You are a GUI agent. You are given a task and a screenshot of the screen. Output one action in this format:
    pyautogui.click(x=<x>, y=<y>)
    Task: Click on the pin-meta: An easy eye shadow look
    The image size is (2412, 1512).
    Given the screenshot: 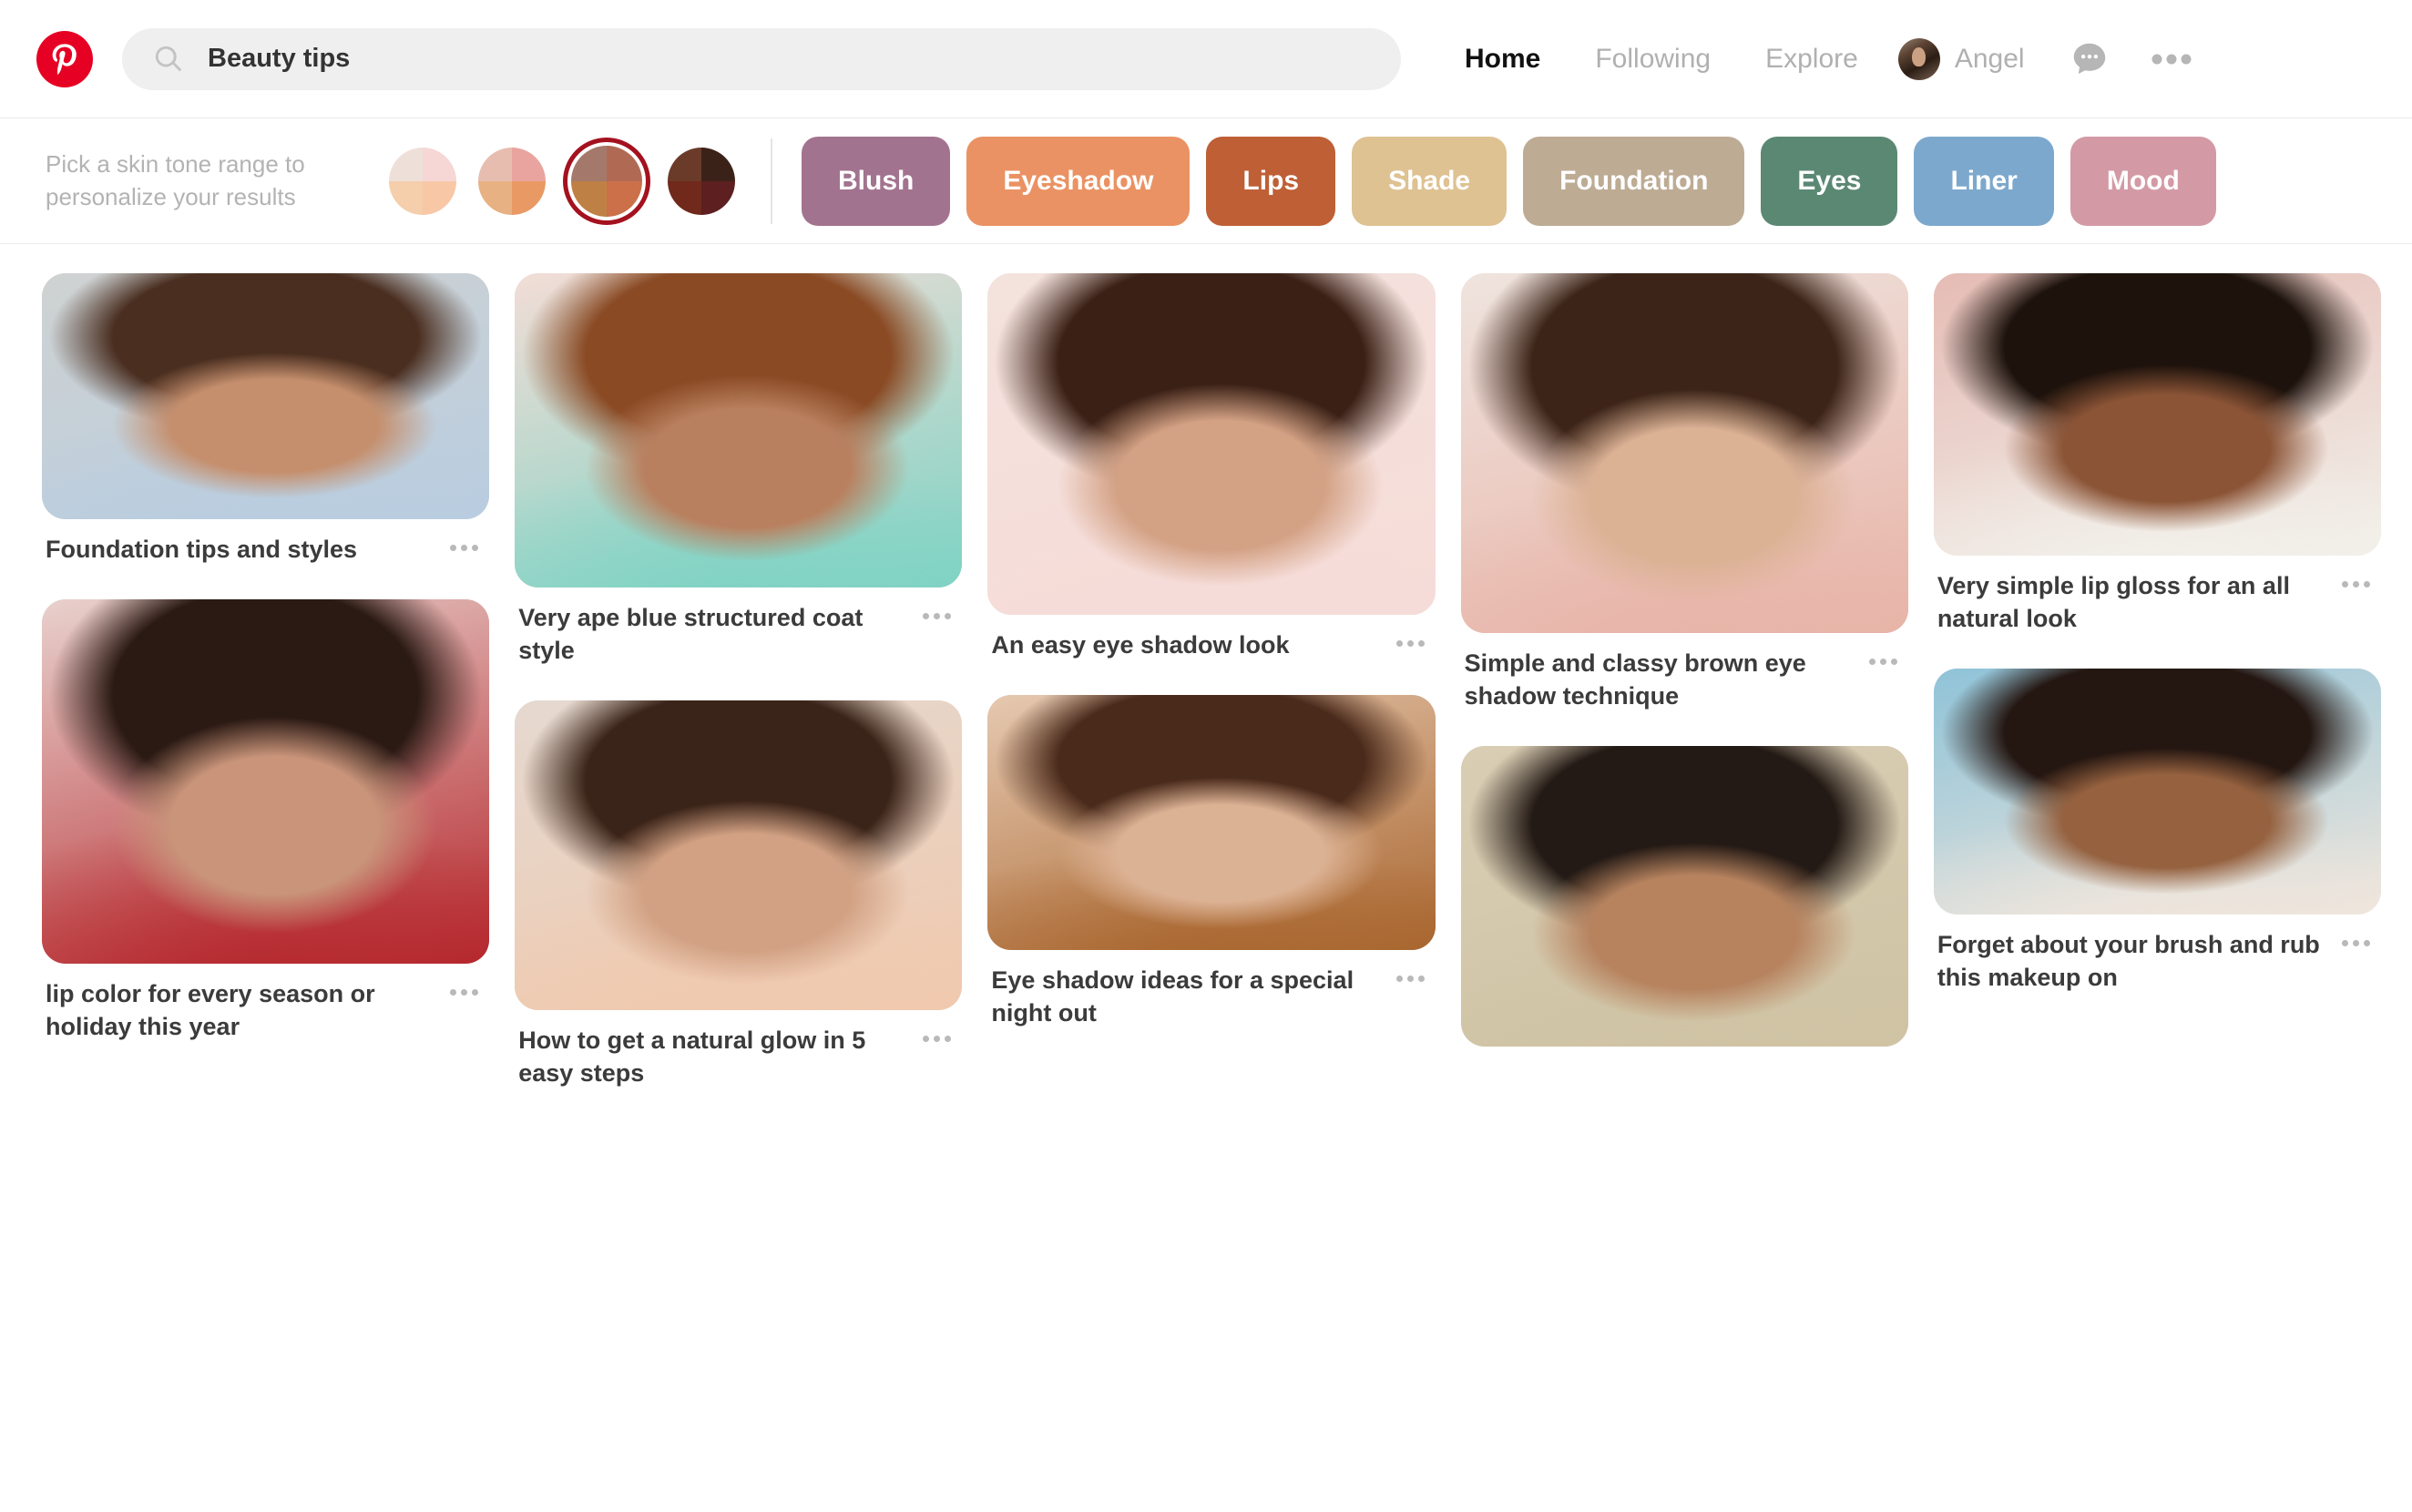 What is the action you would take?
    pyautogui.click(x=1211, y=638)
    